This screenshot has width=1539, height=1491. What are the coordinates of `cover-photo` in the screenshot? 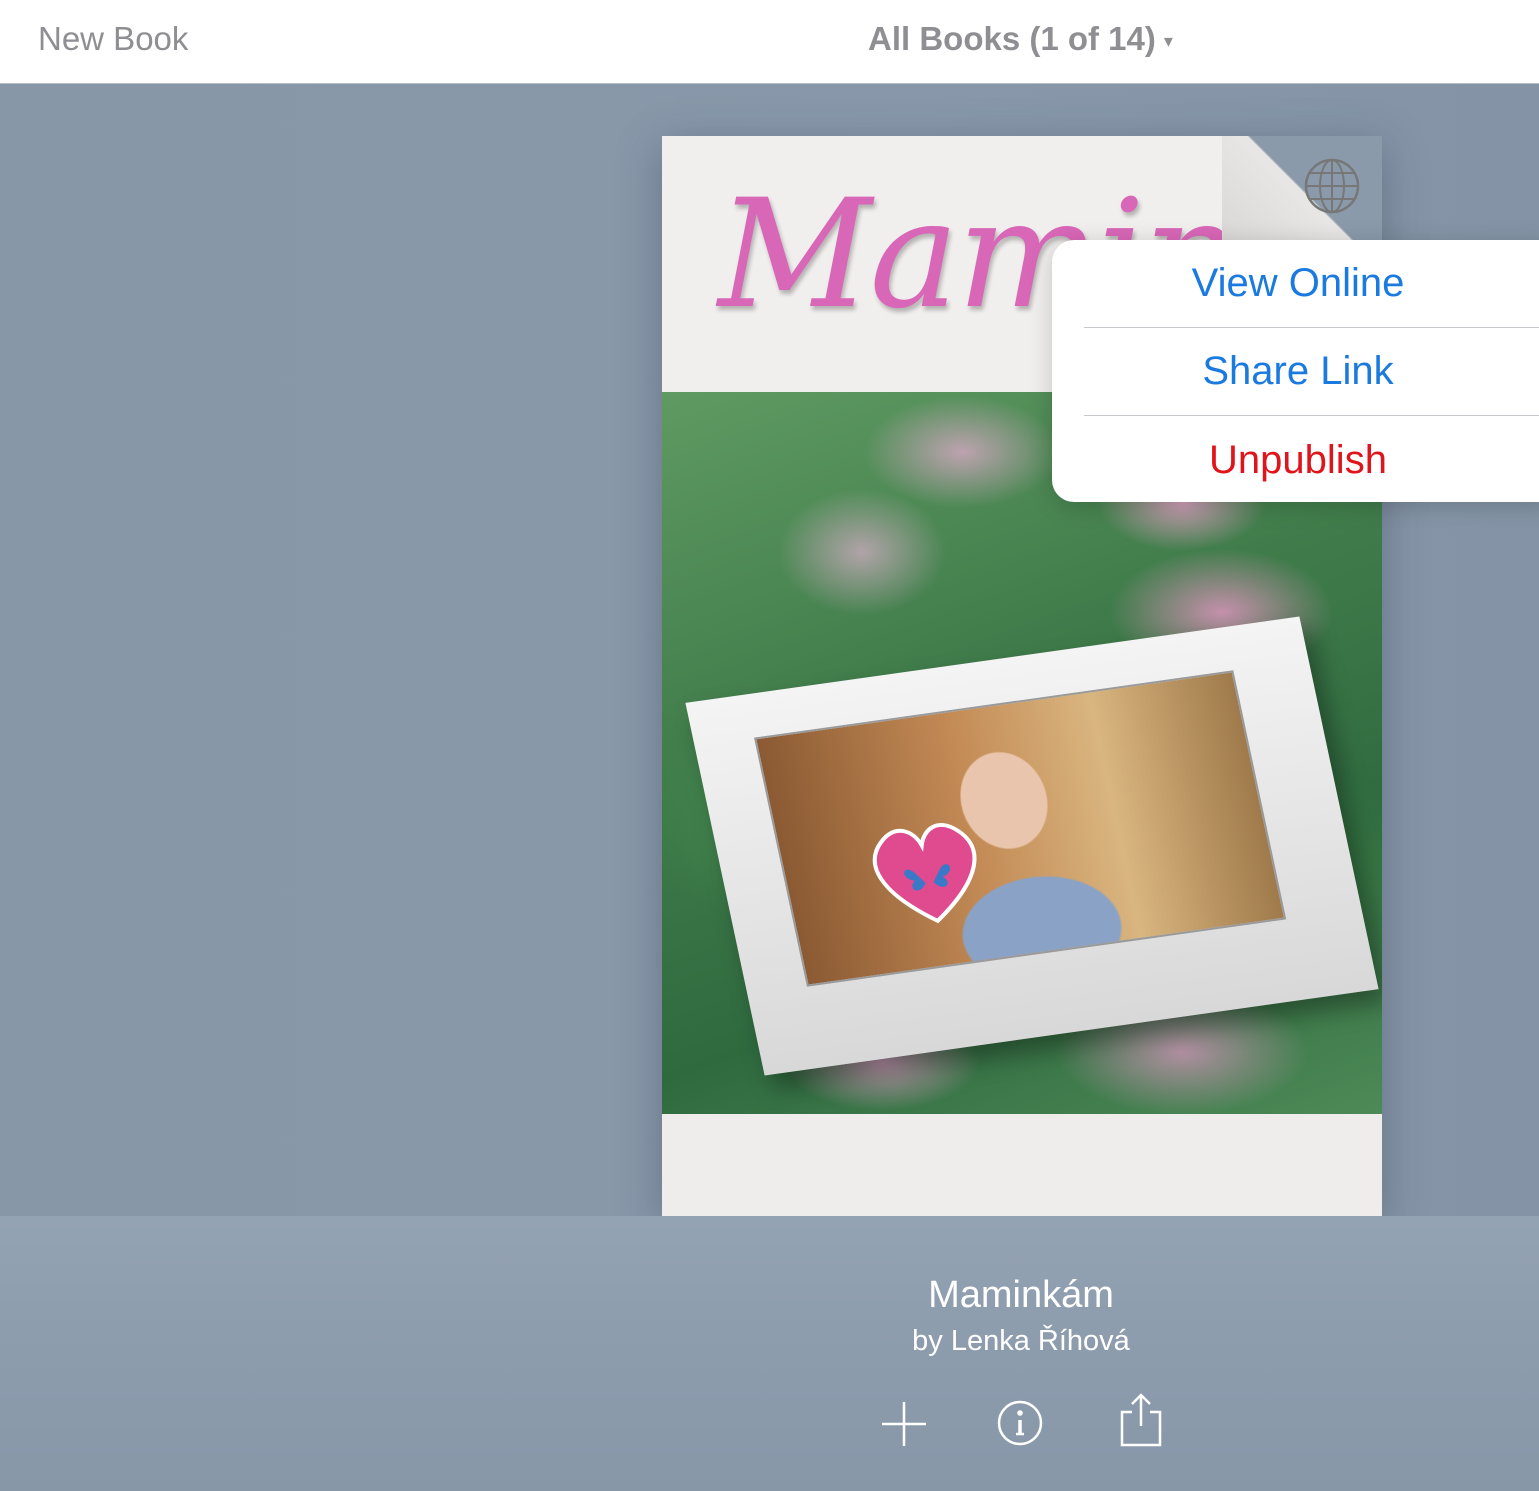 It's located at (1020, 828).